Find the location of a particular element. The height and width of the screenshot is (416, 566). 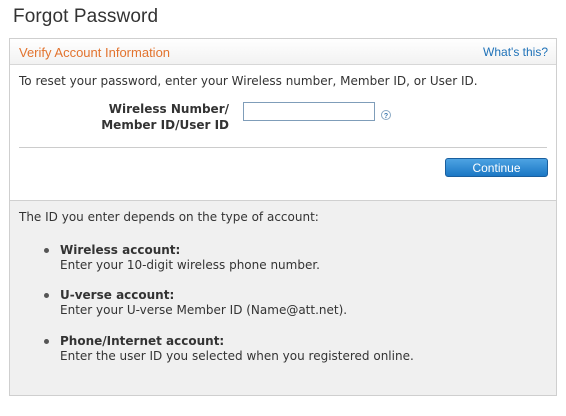

account-title: Wireless account: is located at coordinates (120, 250).